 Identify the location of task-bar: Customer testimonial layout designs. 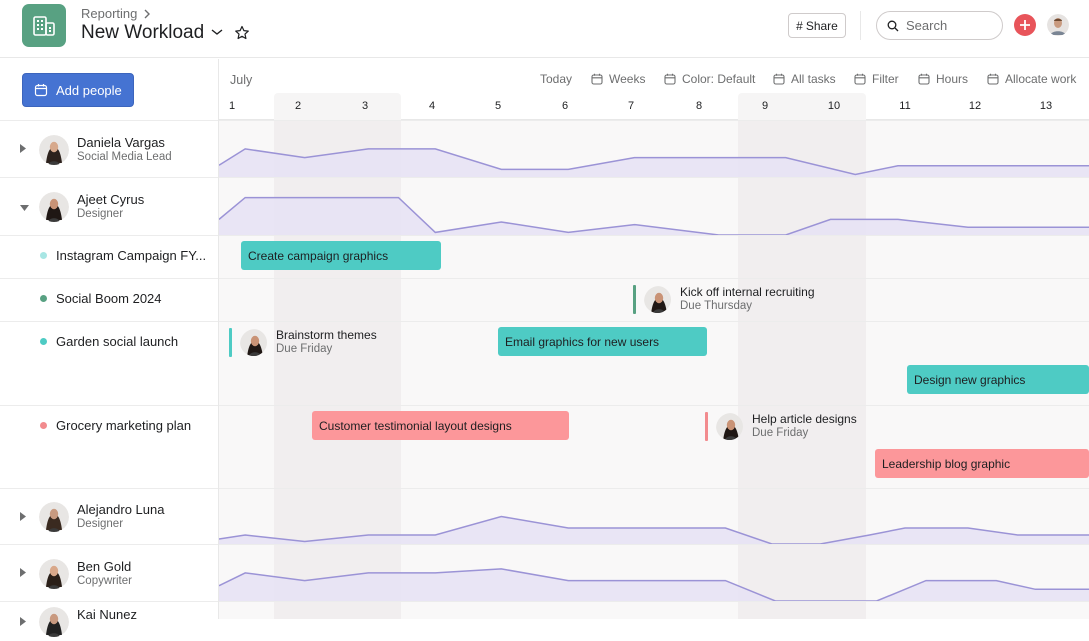
(440, 425).